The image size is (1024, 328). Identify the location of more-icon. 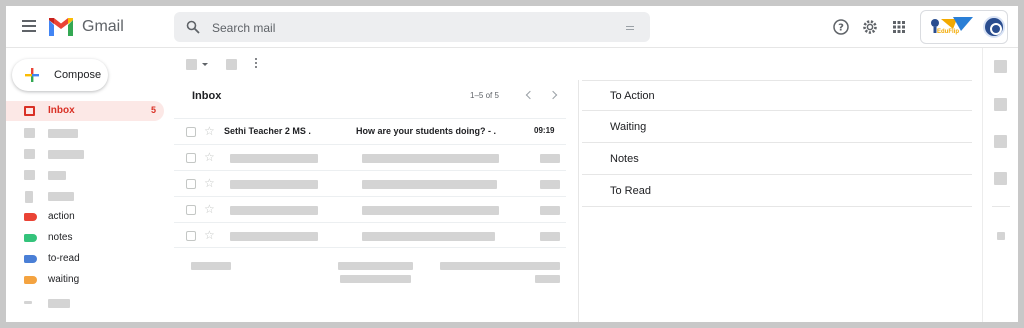
(28, 302).